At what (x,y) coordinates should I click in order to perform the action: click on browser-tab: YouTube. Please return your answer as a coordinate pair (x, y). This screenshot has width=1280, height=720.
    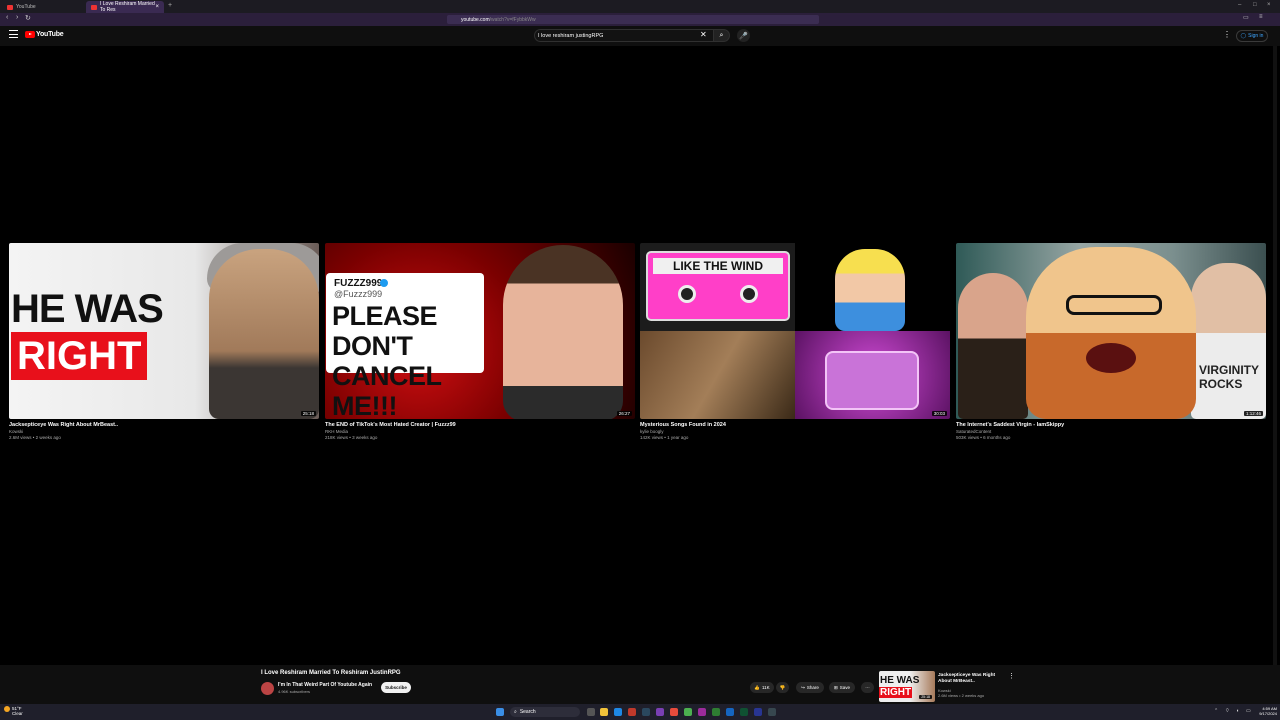
    Looking at the image, I should click on (43, 7).